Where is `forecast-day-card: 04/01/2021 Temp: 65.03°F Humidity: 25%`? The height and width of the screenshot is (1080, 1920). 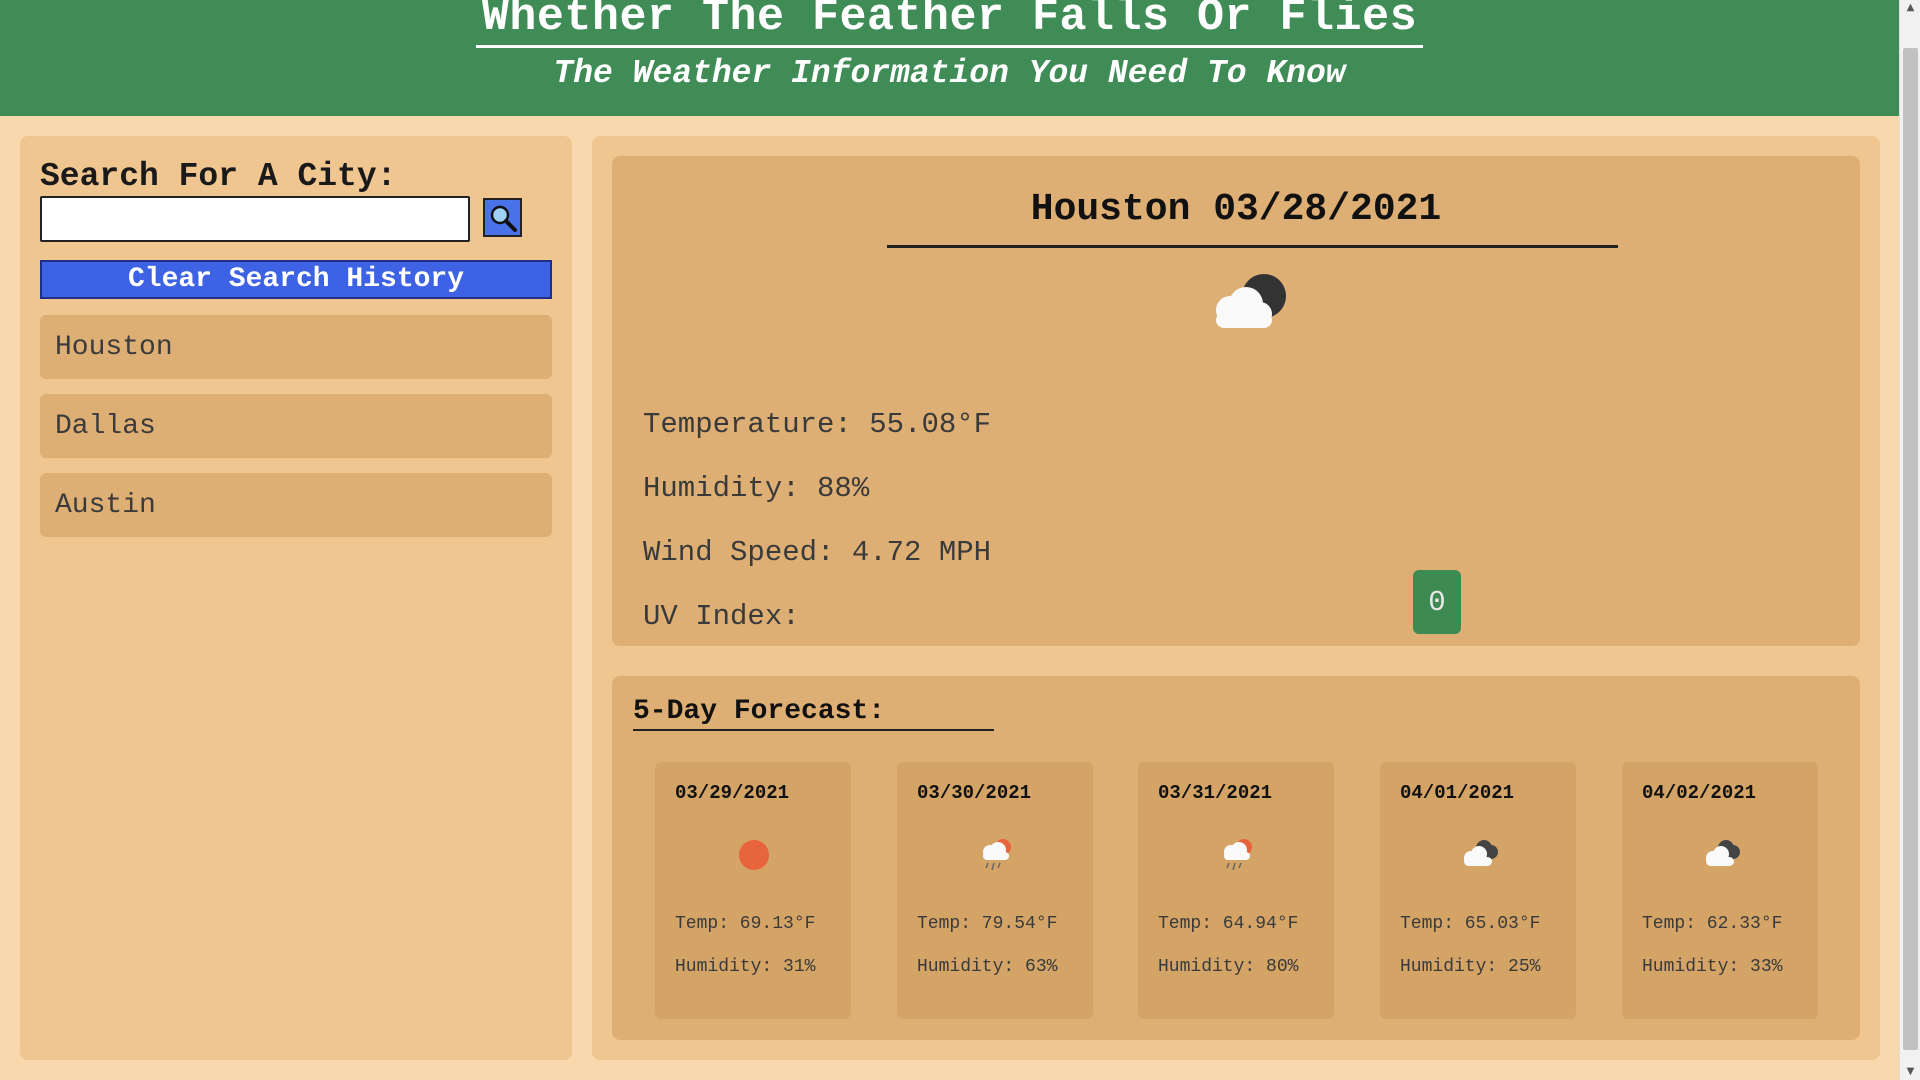
forecast-day-card: 04/01/2021 Temp: 65.03°F Humidity: 25% is located at coordinates (1478, 890).